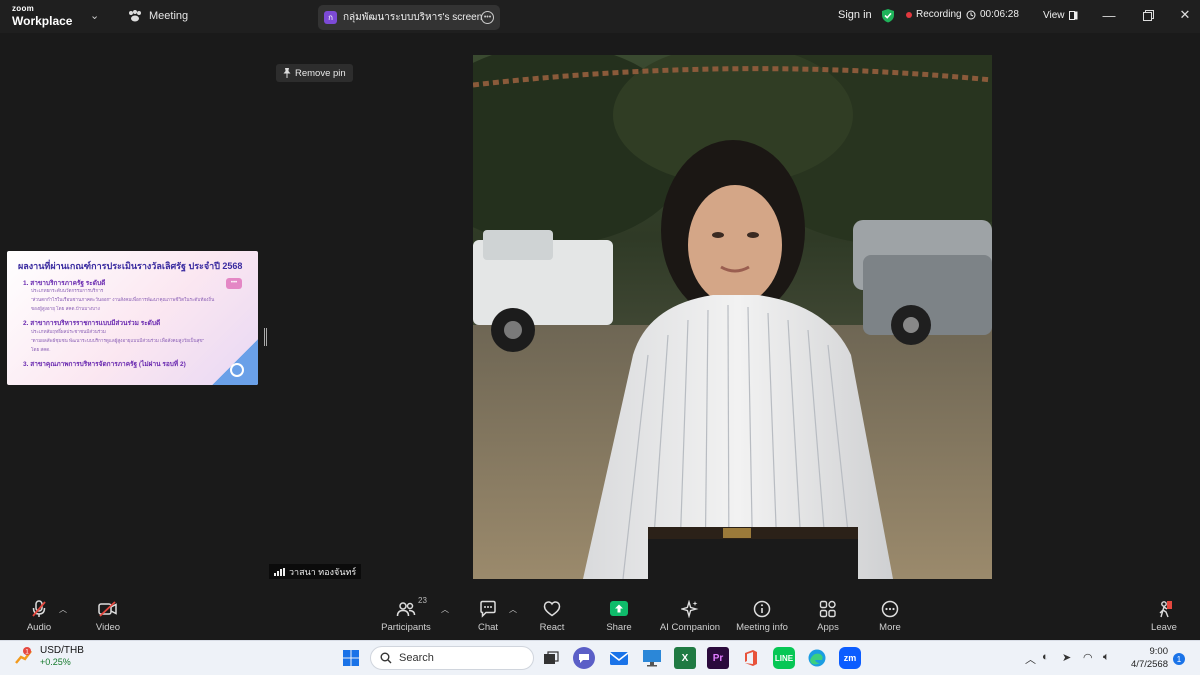  I want to click on chat-label: Chat, so click(488, 627).